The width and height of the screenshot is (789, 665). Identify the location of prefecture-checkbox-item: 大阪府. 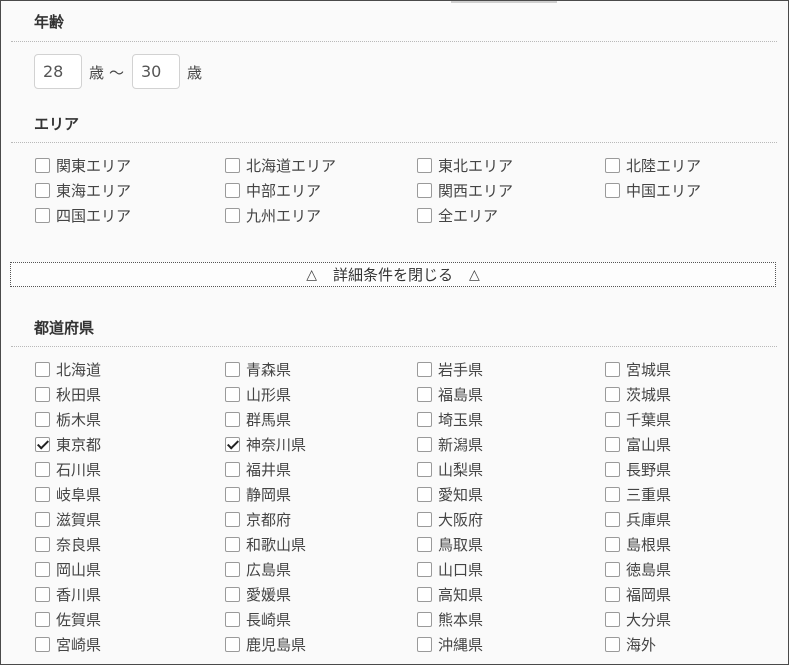
(511, 519).